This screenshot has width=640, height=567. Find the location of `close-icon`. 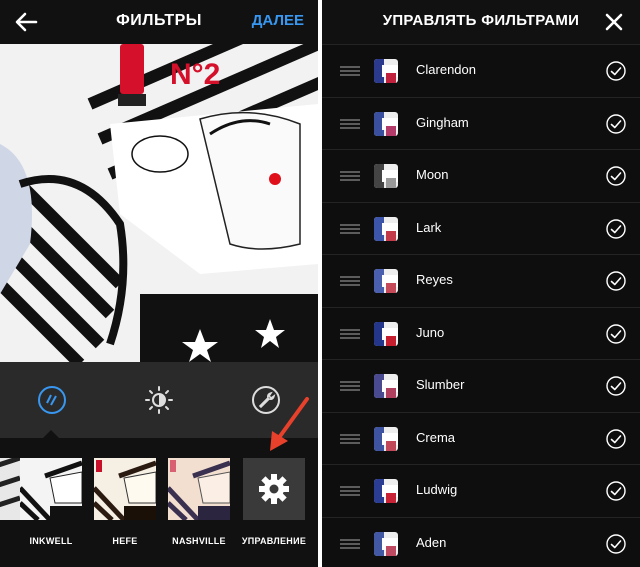

close-icon is located at coordinates (614, 22).